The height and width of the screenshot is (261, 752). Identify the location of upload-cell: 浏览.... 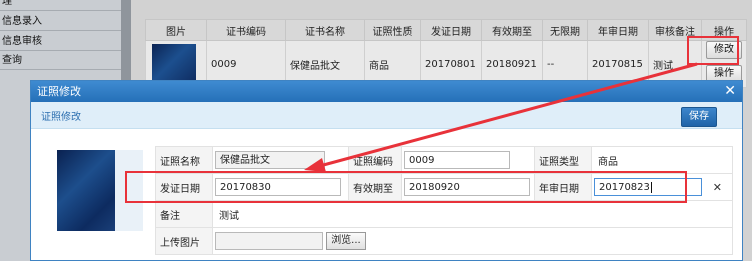
(472, 241).